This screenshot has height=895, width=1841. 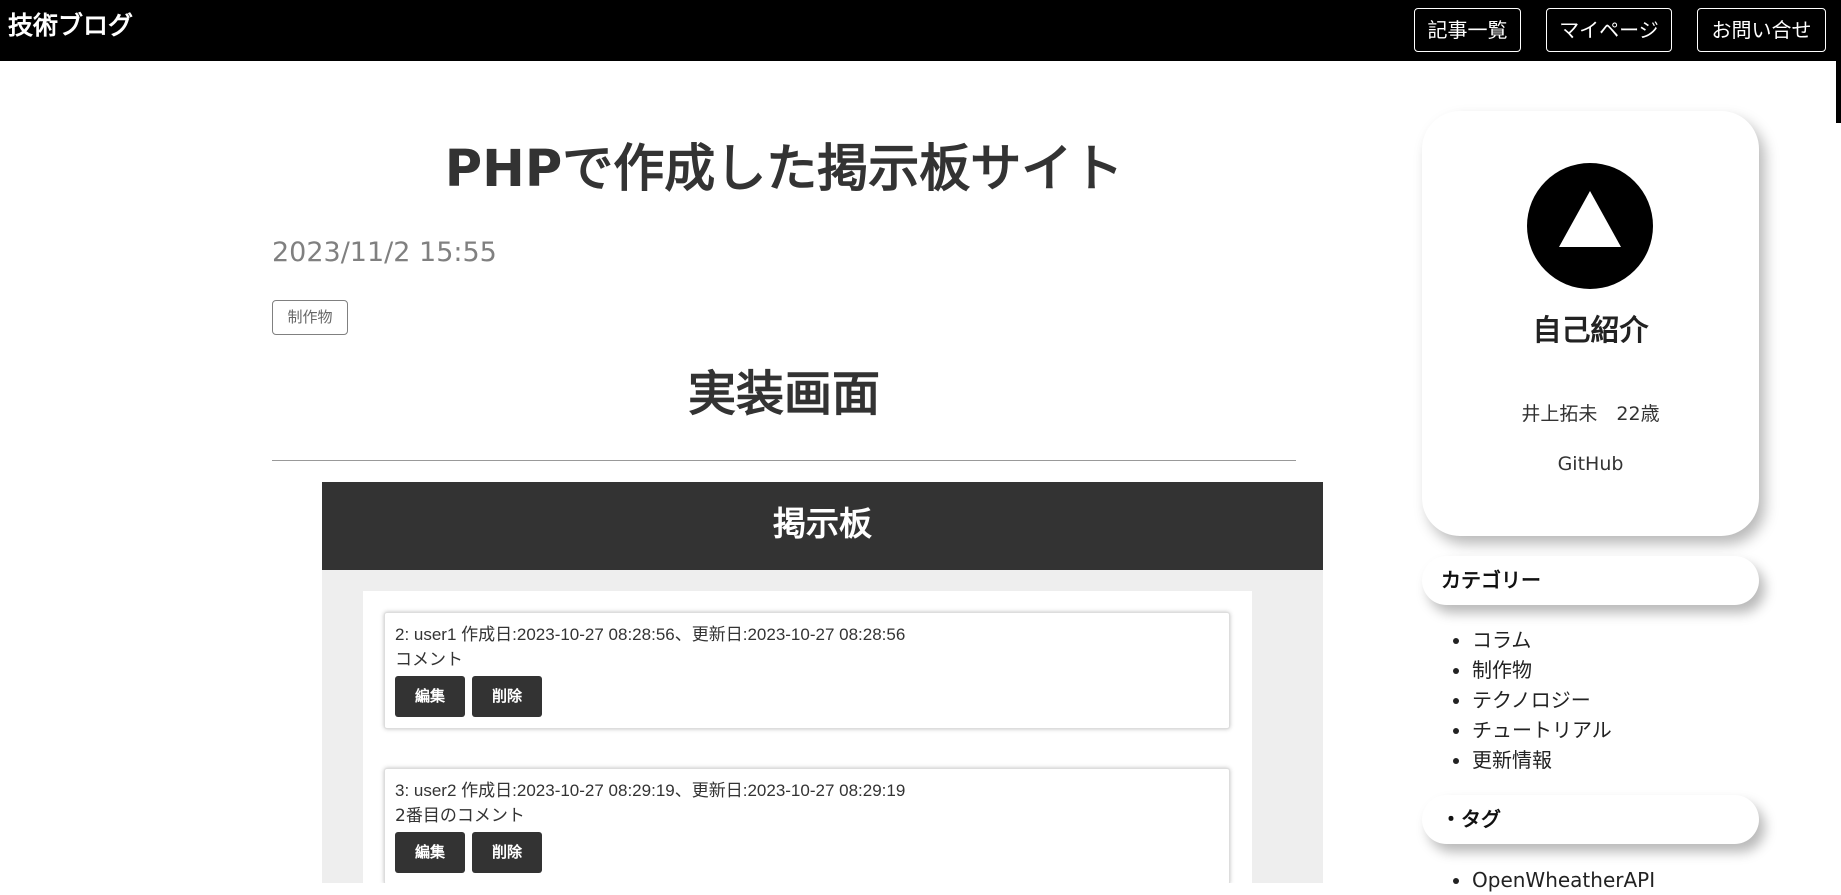 What do you see at coordinates (784, 460) in the screenshot?
I see `section-divider` at bounding box center [784, 460].